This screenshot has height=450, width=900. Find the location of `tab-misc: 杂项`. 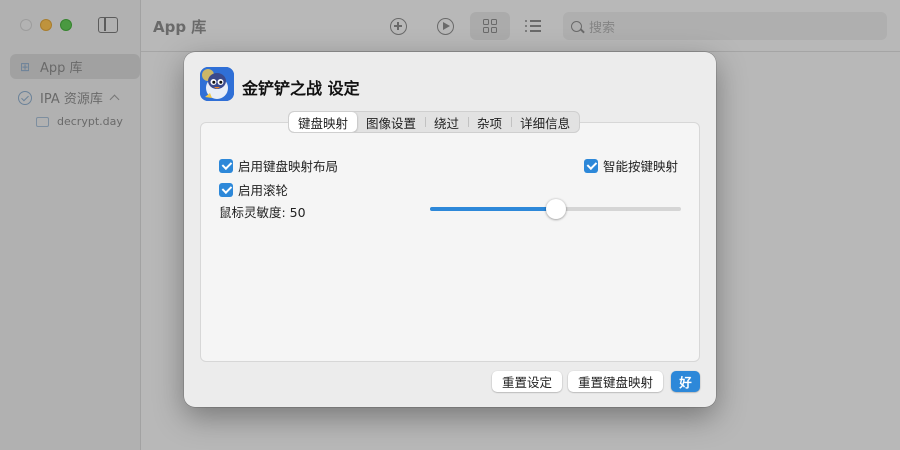

tab-misc: 杂项 is located at coordinates (489, 122).